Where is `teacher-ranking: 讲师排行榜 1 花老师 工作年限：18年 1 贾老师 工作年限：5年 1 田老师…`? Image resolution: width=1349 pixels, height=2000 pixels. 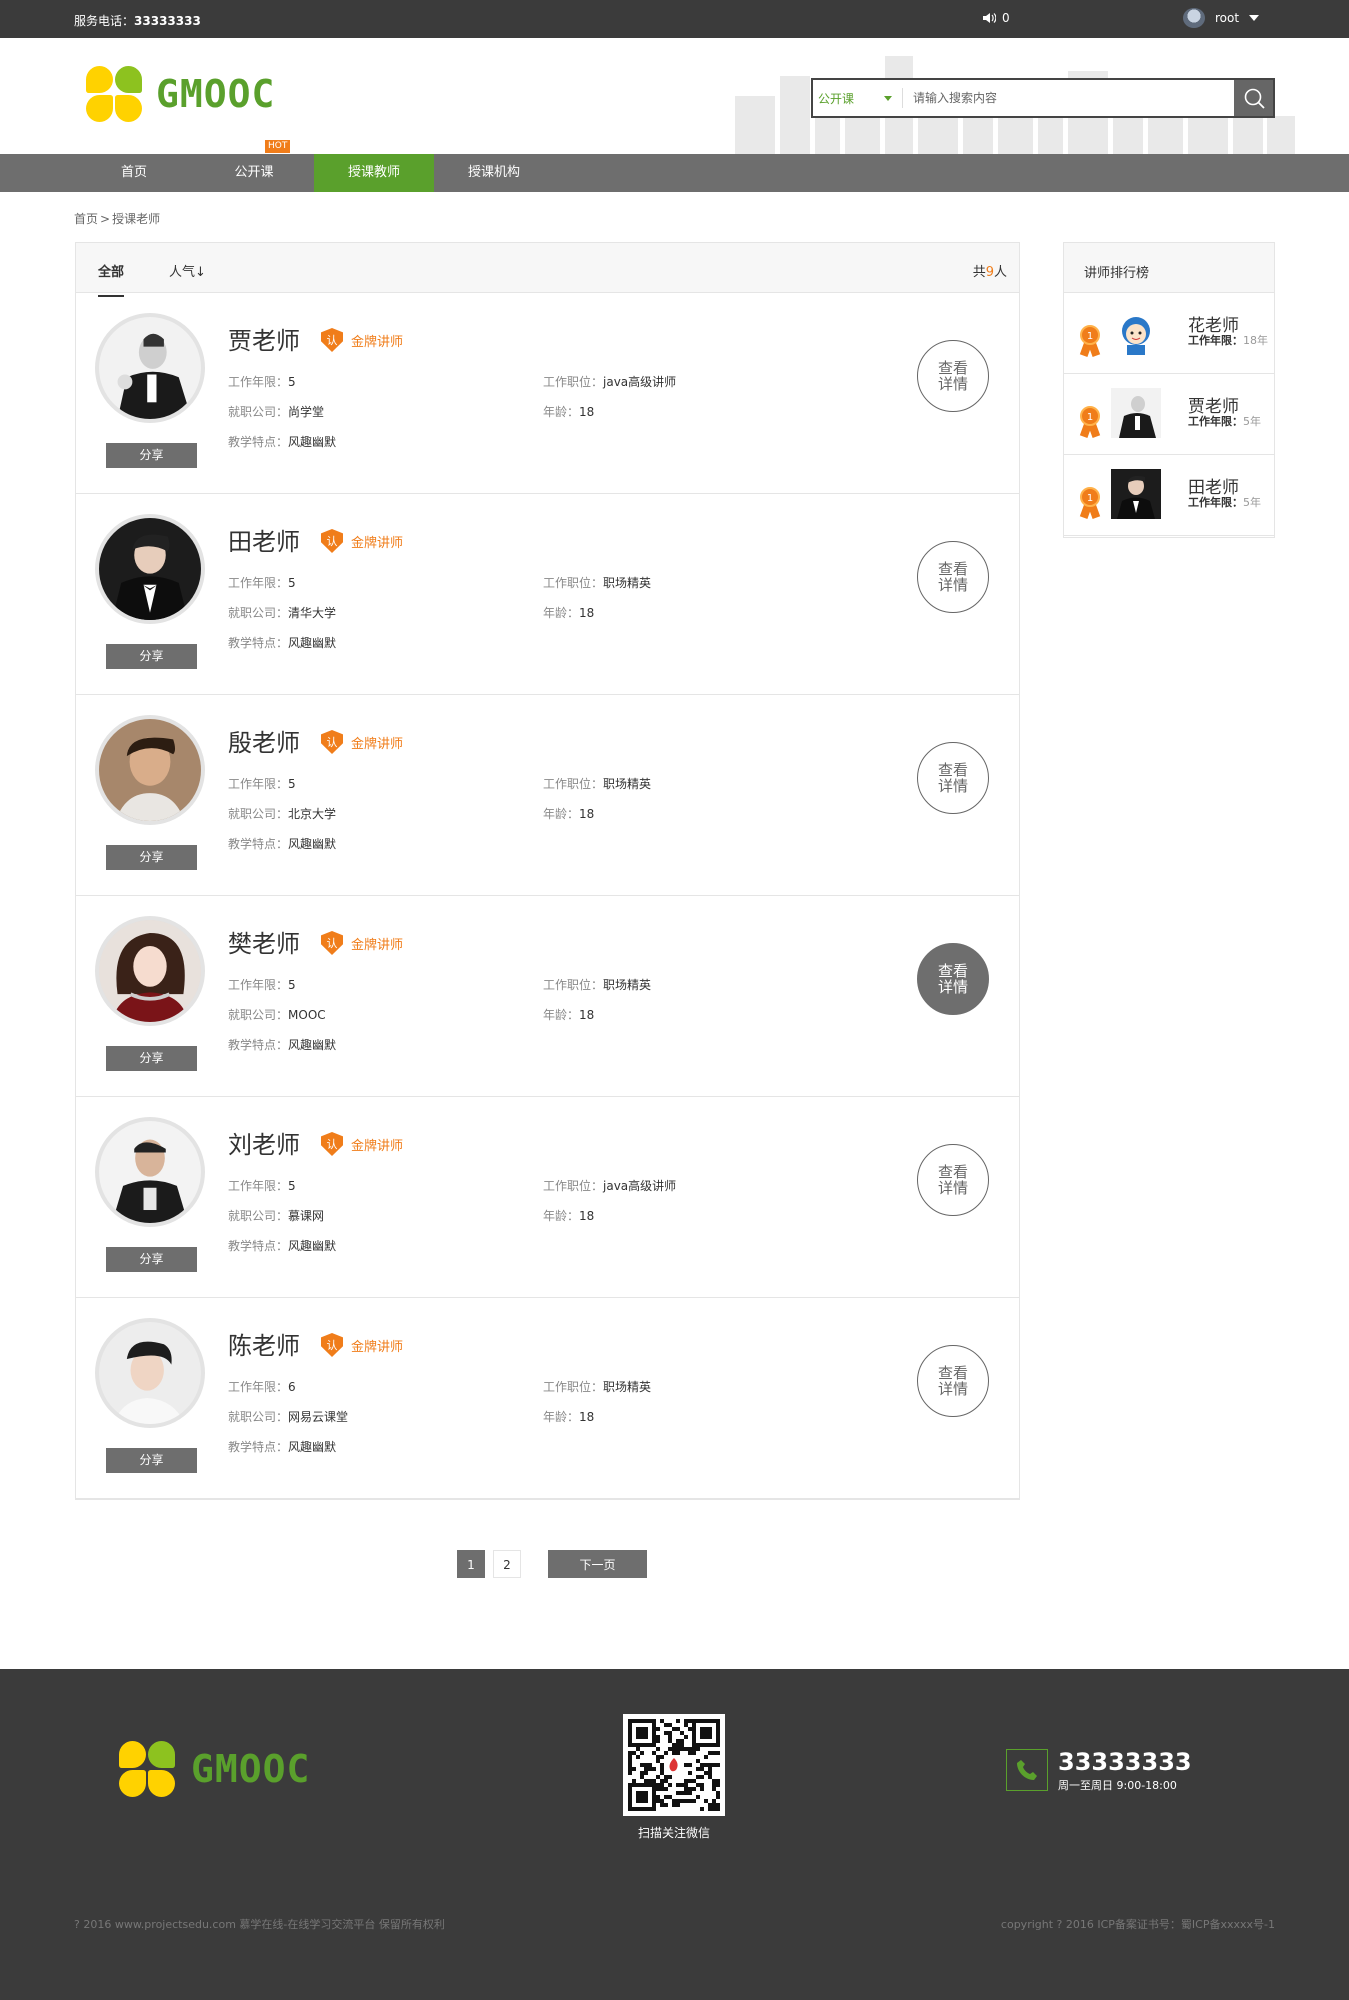
teacher-ranking: 讲师排行榜 1 花老师 工作年限：18年 1 贾老师 工作年限：5年 1 田老师… is located at coordinates (1169, 390).